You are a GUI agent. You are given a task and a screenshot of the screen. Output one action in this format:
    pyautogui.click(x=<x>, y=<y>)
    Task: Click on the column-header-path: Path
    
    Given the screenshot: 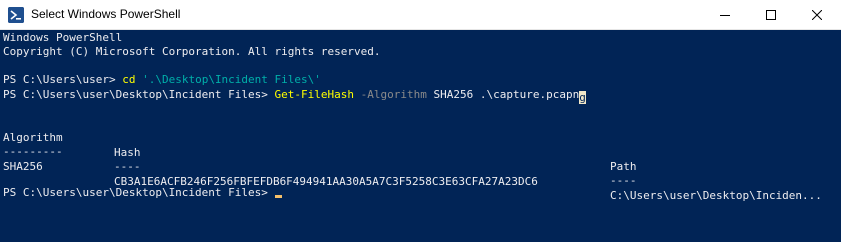 What is the action you would take?
    pyautogui.click(x=623, y=167)
    